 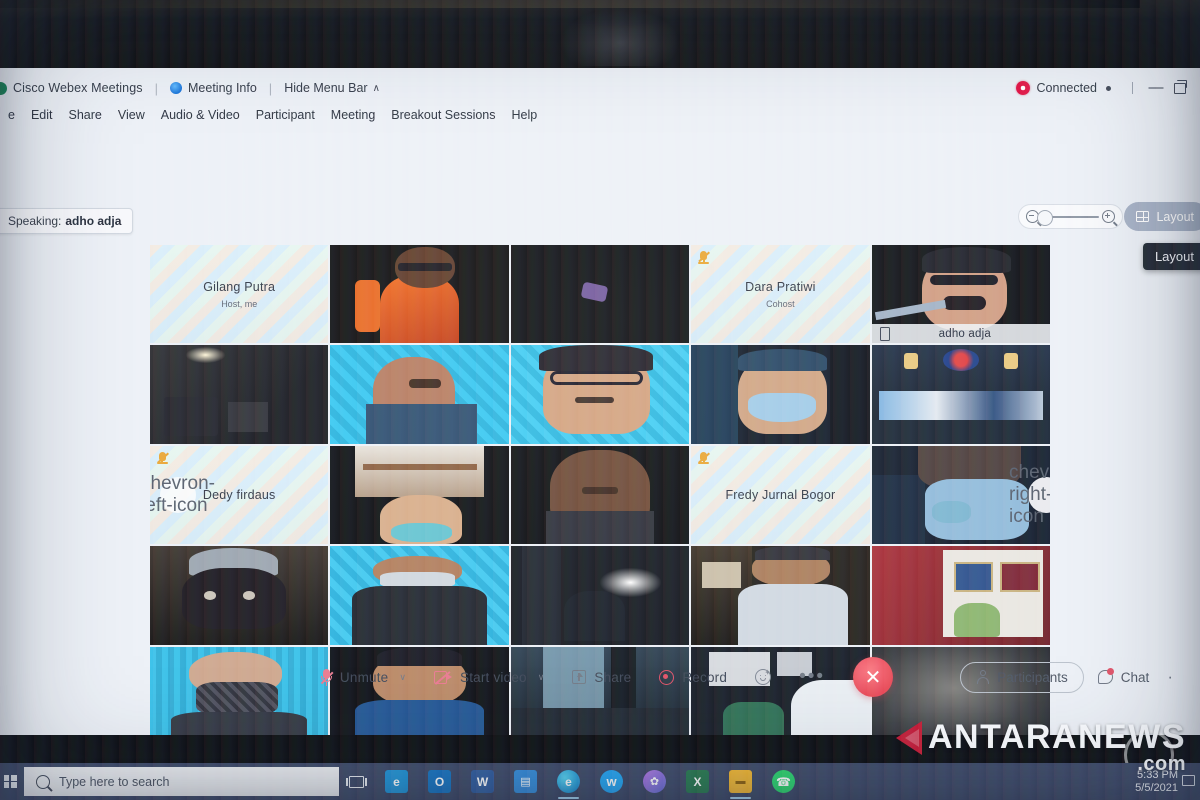 I want to click on zoom-in-icon, so click(x=1108, y=216).